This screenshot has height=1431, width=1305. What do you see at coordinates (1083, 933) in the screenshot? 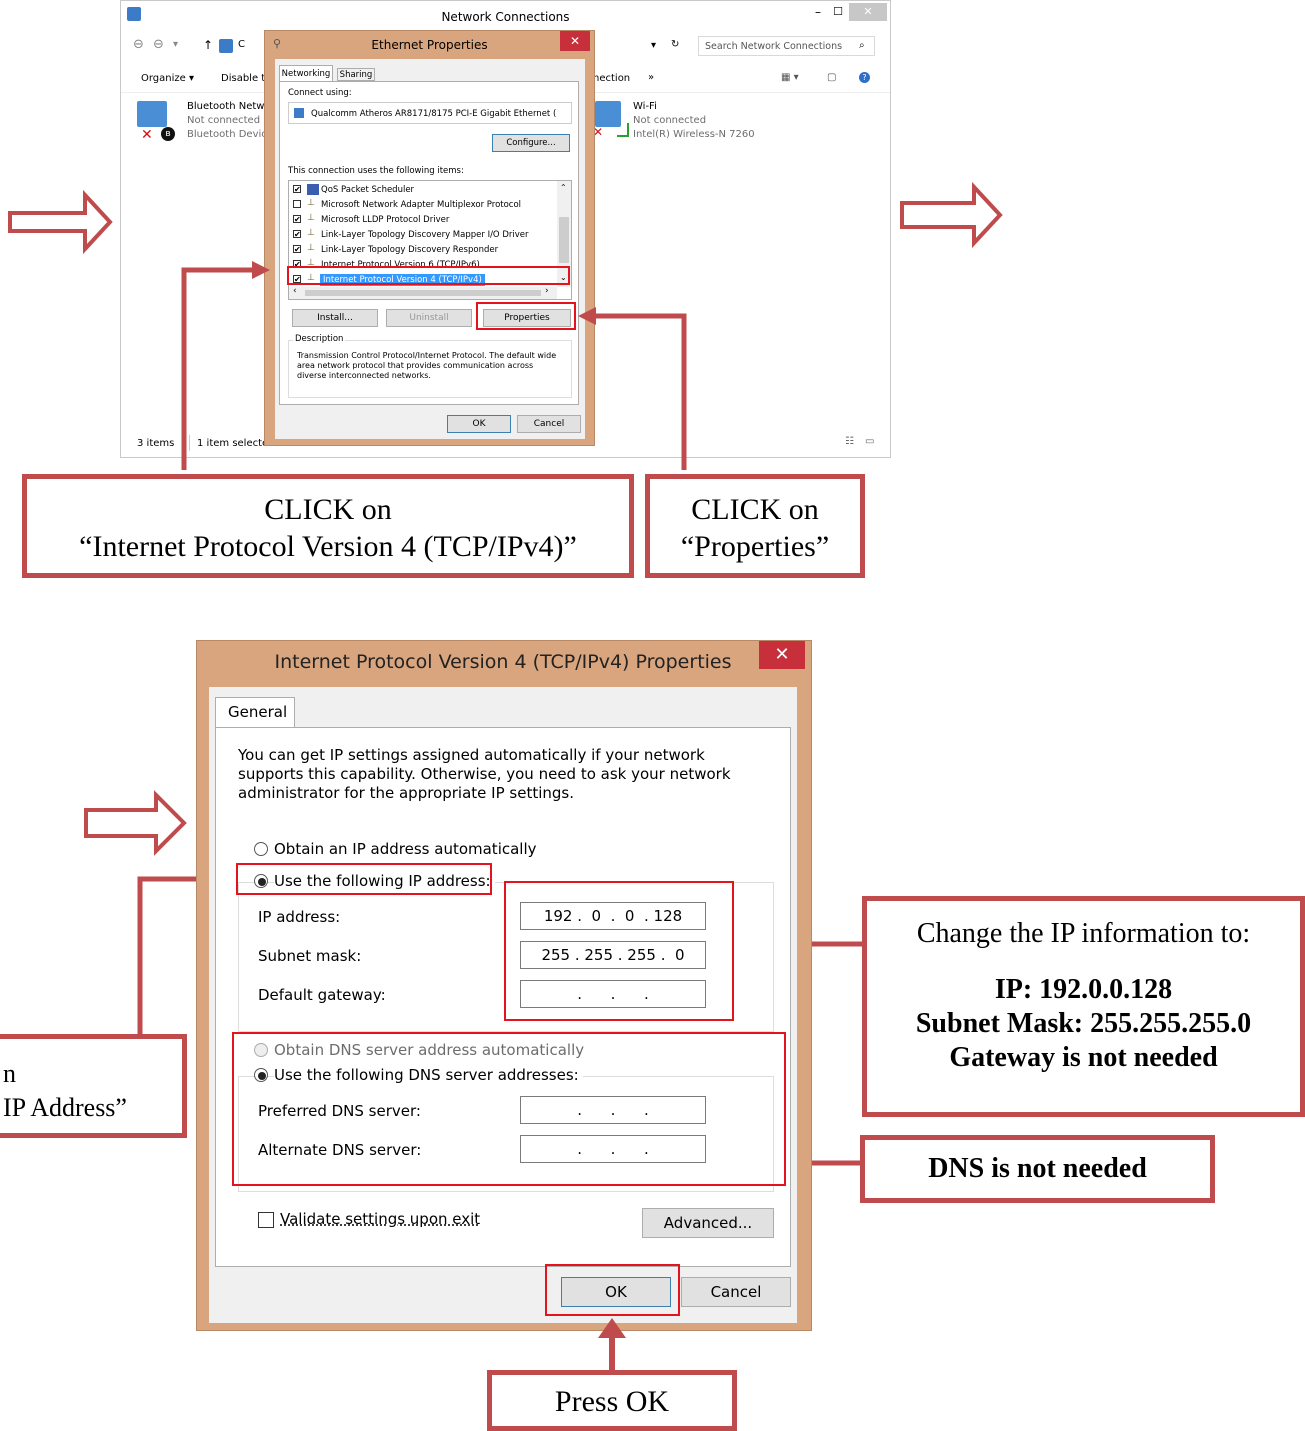
I see `callout-title: Change the IP information to:` at bounding box center [1083, 933].